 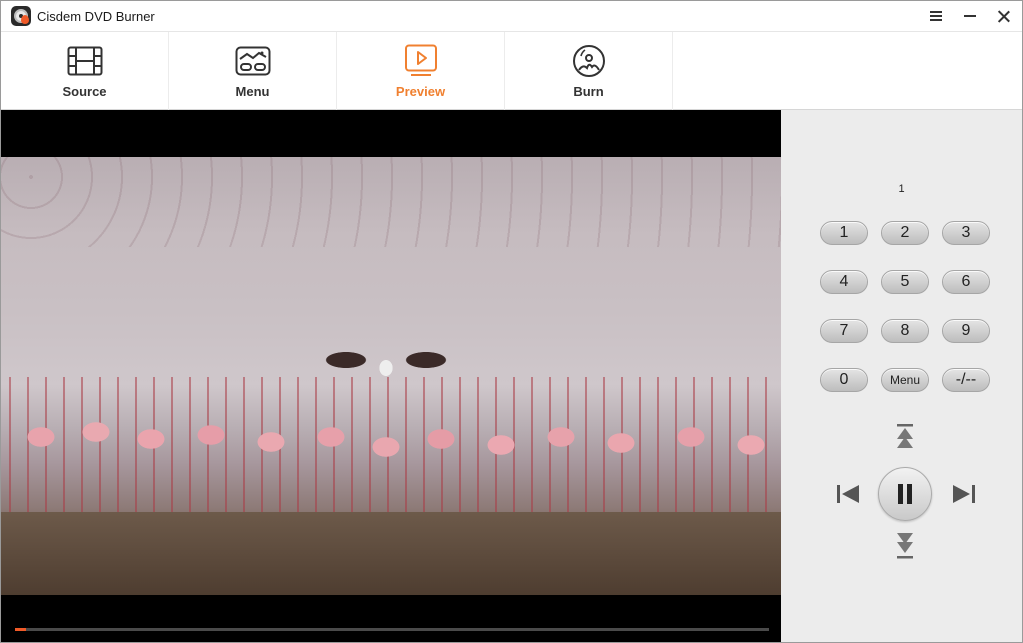 I want to click on tab-burn: Burn, so click(x=589, y=71).